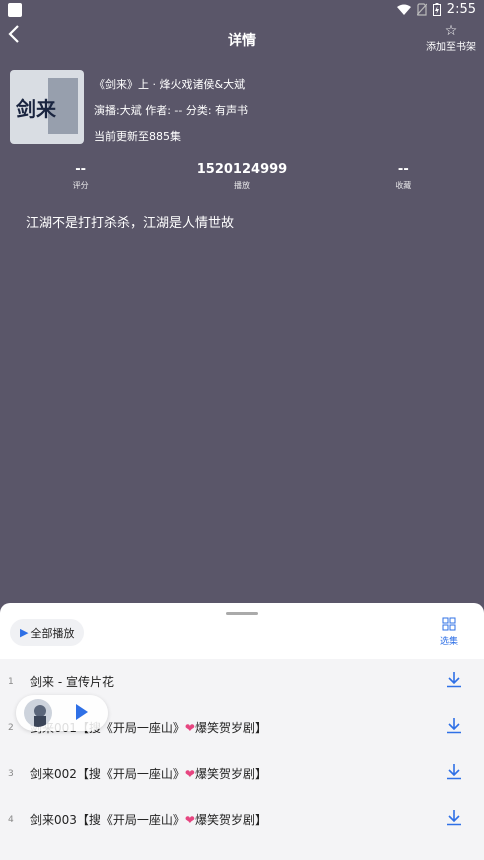  I want to click on episode-title: 剑来002【搜《开局一座山》❤爆笑贺岁剧】, so click(148, 774).